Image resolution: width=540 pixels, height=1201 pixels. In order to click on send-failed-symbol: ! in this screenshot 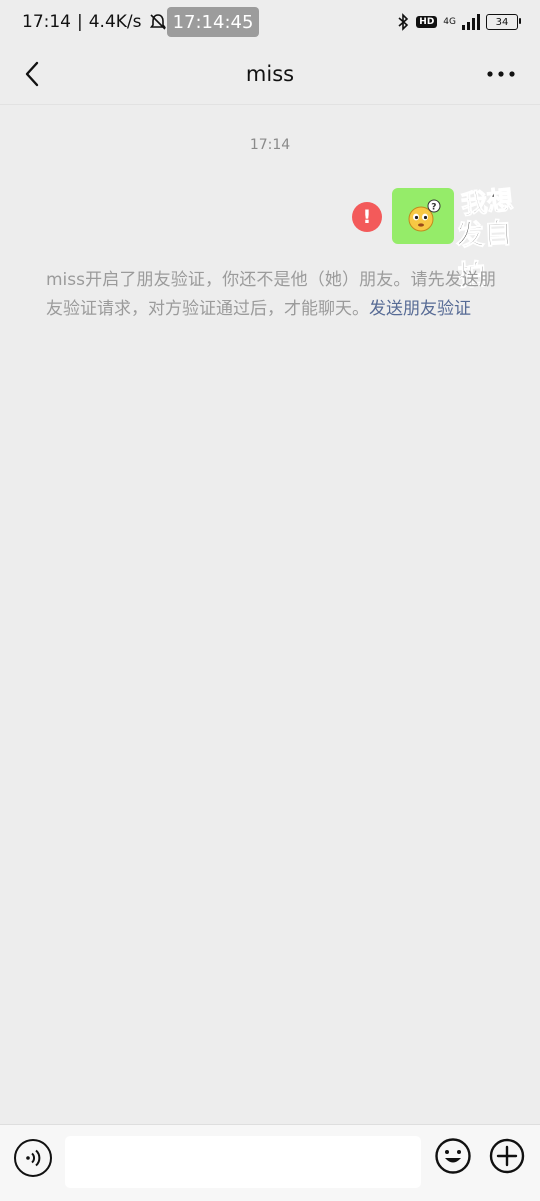, I will do `click(367, 217)`.